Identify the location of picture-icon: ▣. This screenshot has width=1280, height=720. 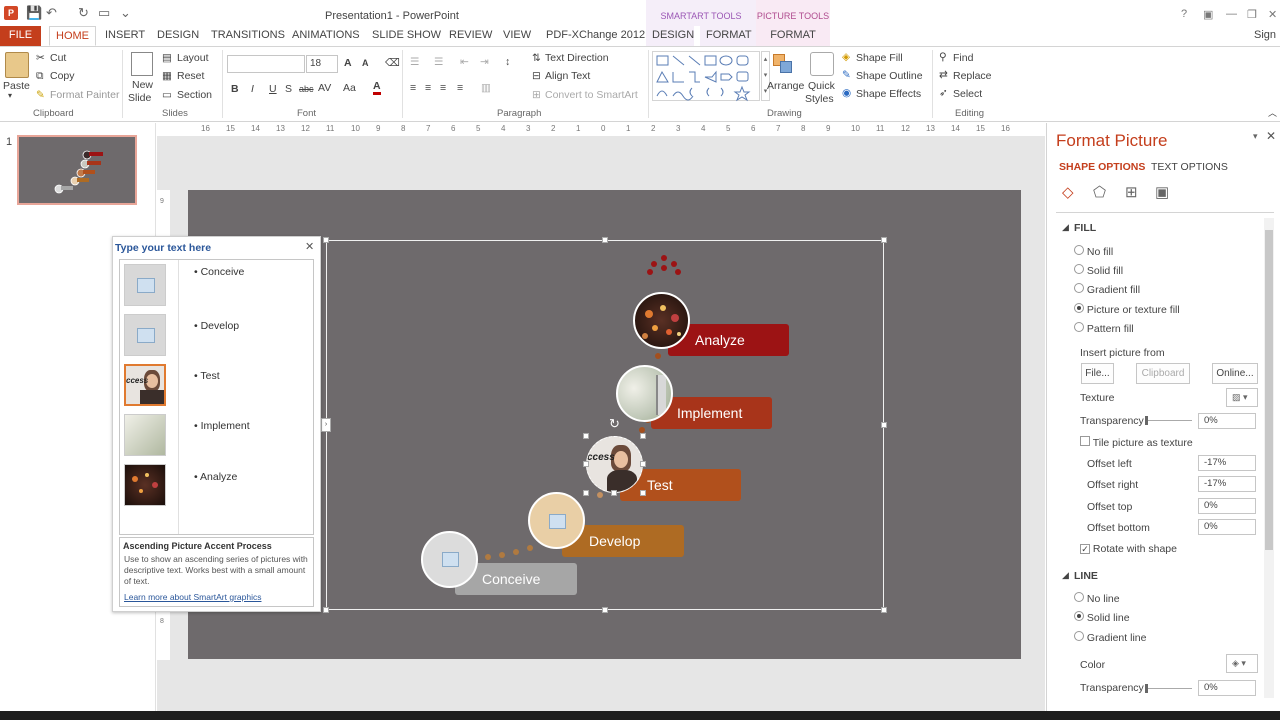
(1162, 192).